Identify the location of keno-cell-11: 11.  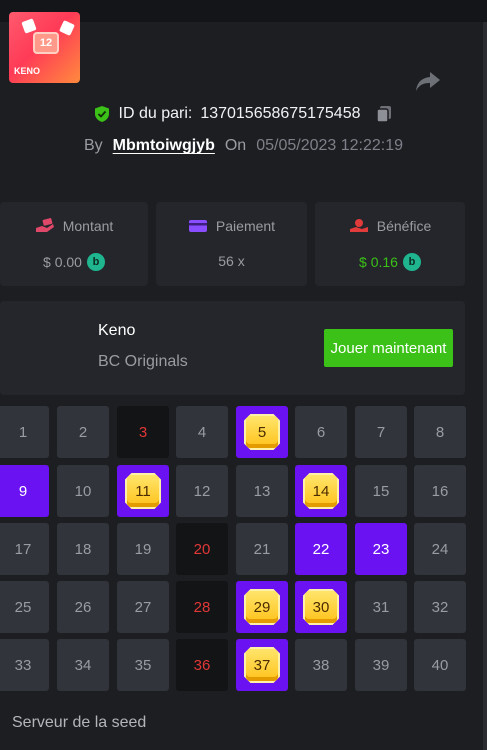
(143, 491).